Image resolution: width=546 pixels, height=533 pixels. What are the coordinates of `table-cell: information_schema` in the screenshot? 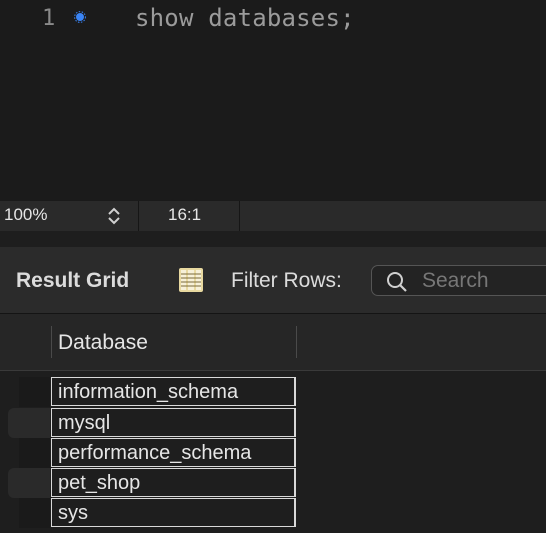 It's located at (173, 391).